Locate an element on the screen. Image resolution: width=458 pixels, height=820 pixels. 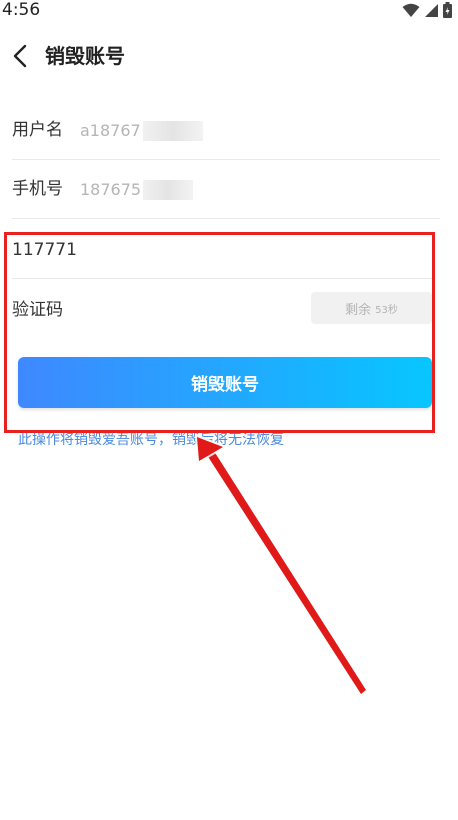
phone-label: 手机号 is located at coordinates (37, 189).